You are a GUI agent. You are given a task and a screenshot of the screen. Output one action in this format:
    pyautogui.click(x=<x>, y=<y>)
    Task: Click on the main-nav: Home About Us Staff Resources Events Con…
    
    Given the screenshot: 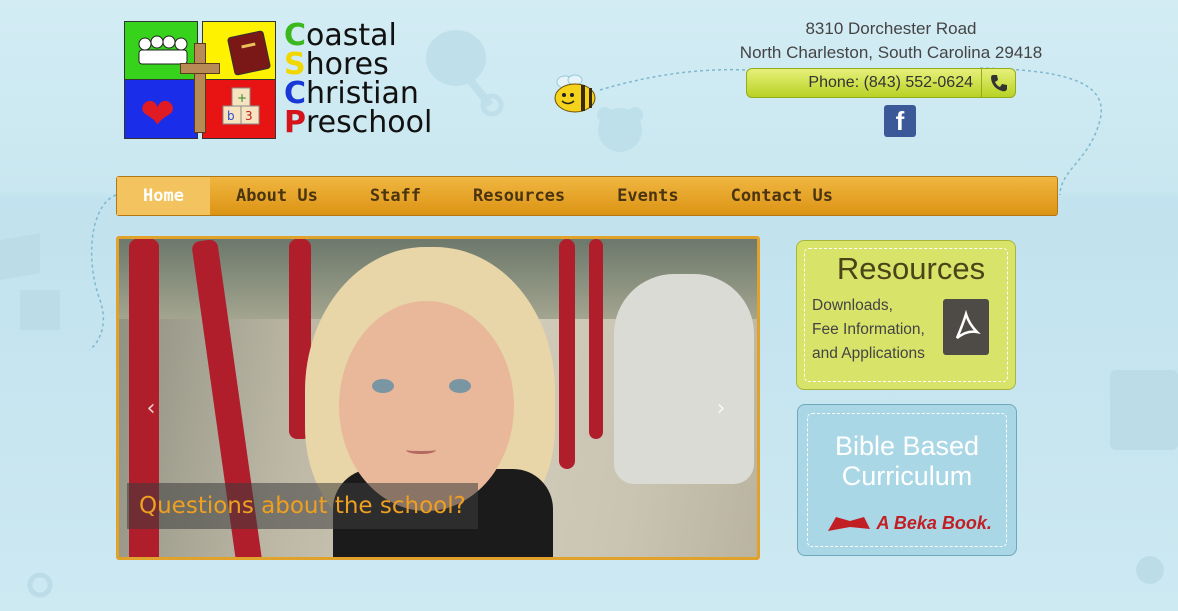 What is the action you would take?
    pyautogui.click(x=587, y=196)
    